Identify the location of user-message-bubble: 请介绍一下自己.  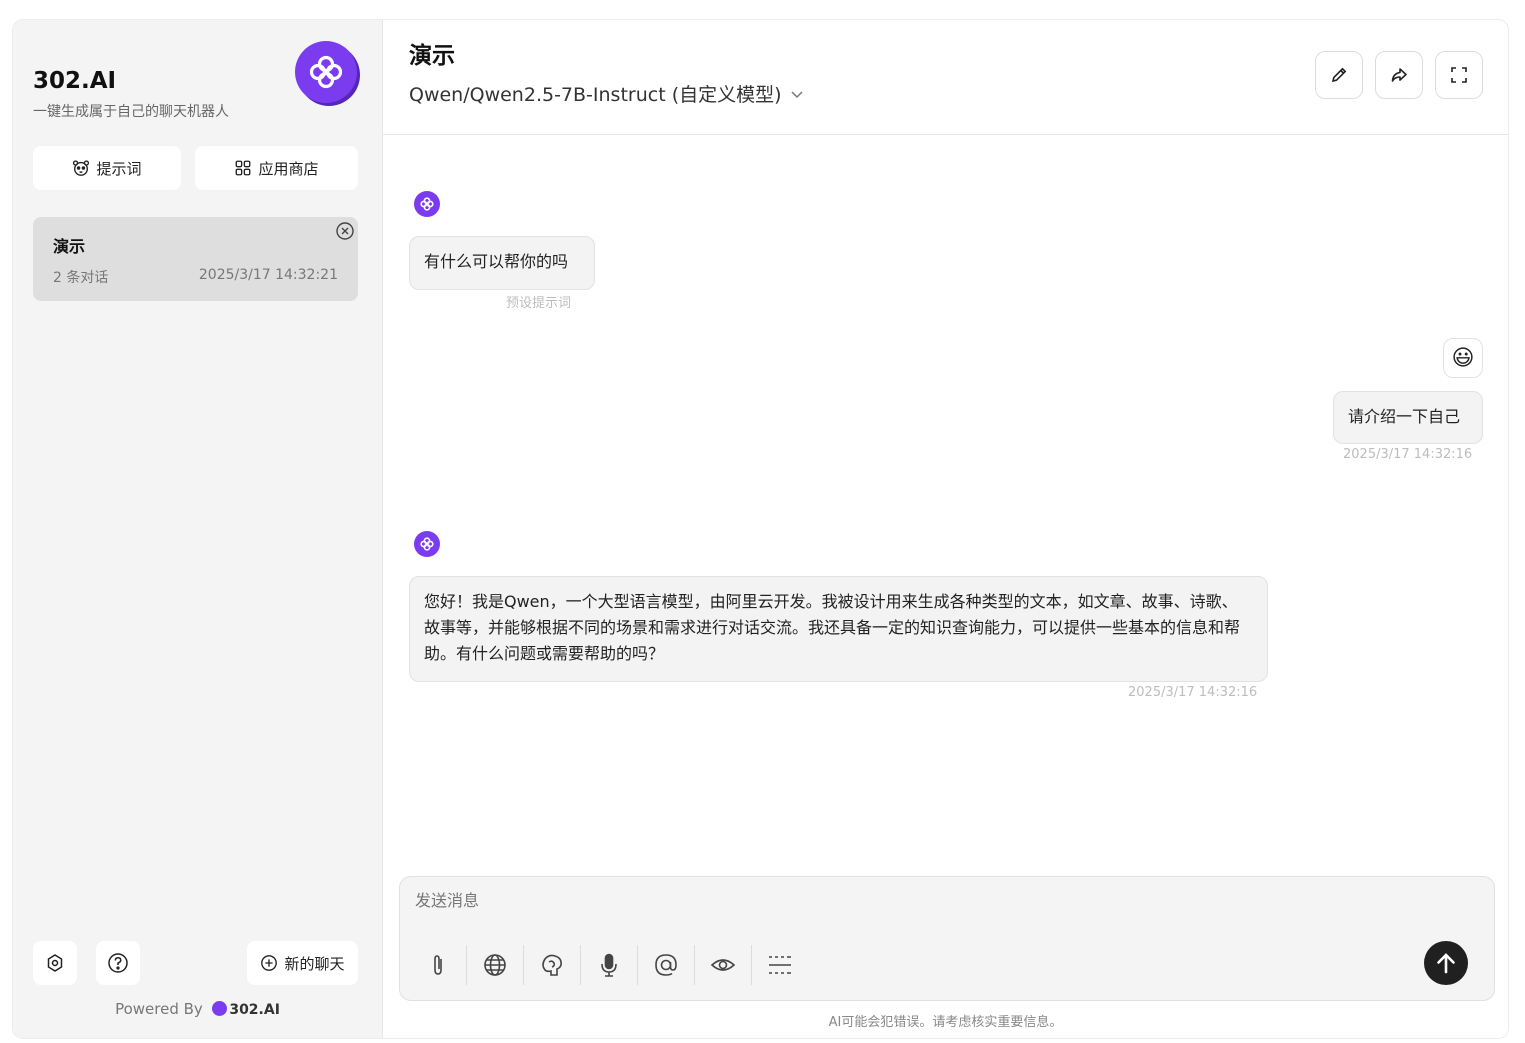
(1408, 417).